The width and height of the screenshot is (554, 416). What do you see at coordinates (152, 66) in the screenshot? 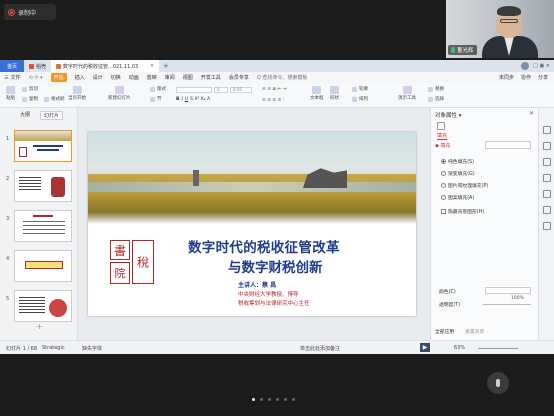
I see `close-tab-icon: ✕` at bounding box center [152, 66].